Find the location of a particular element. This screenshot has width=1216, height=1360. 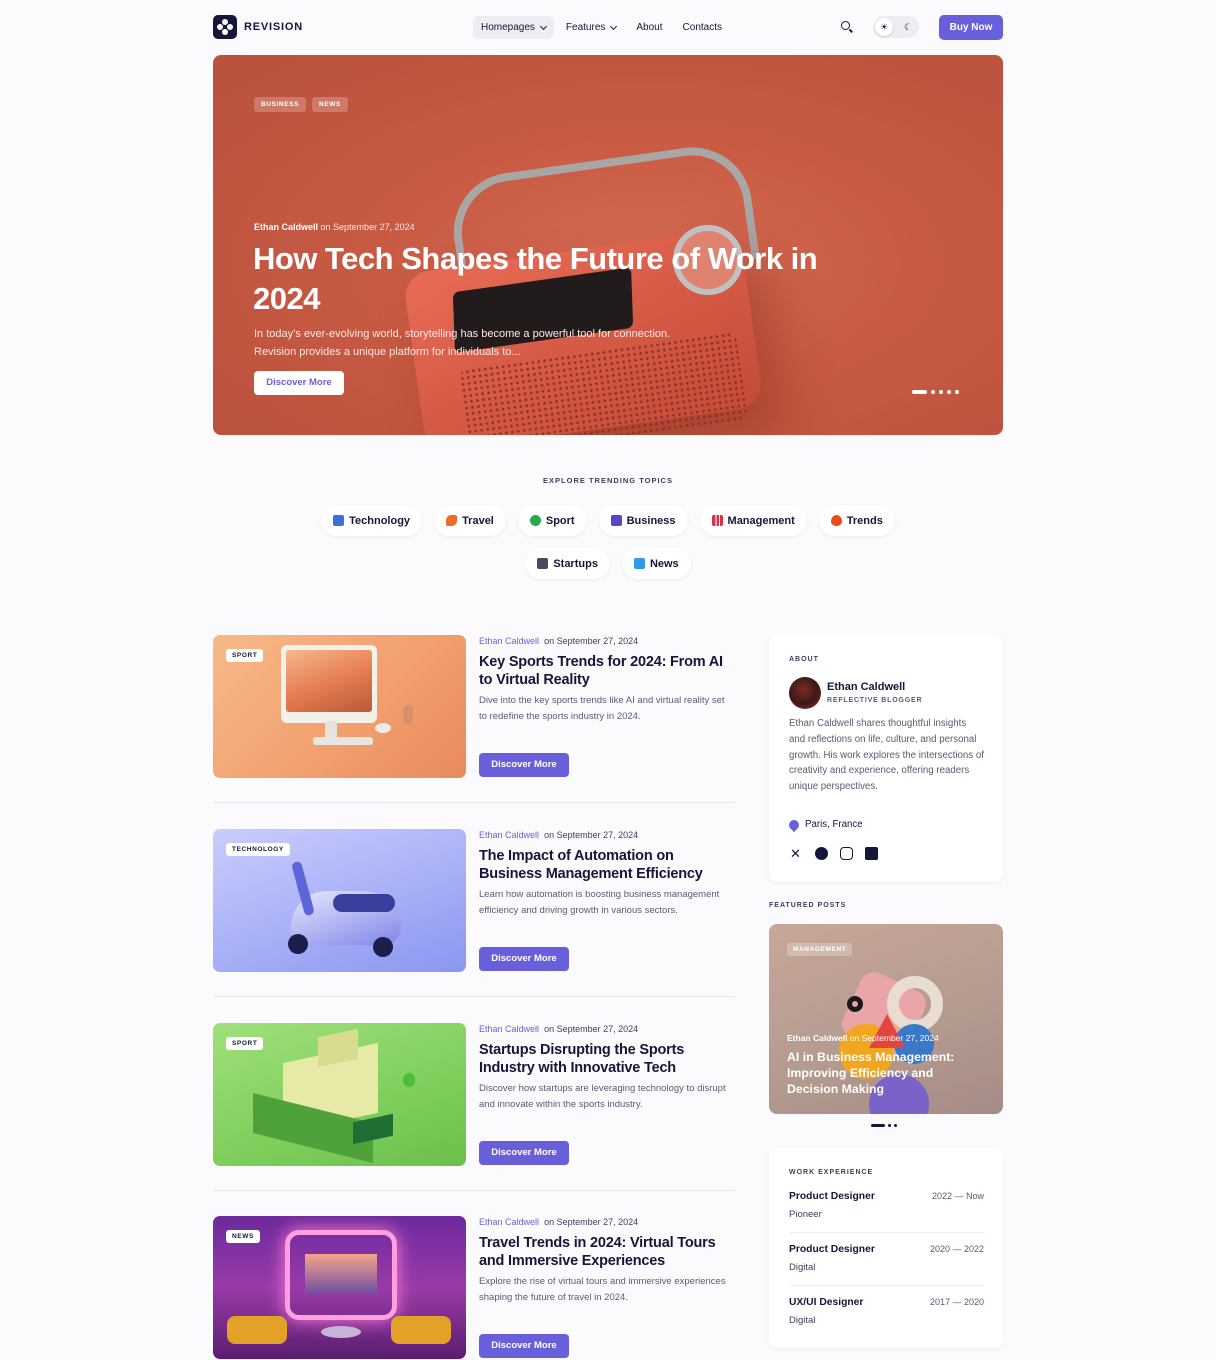

topic-label: Trends is located at coordinates (864, 520).